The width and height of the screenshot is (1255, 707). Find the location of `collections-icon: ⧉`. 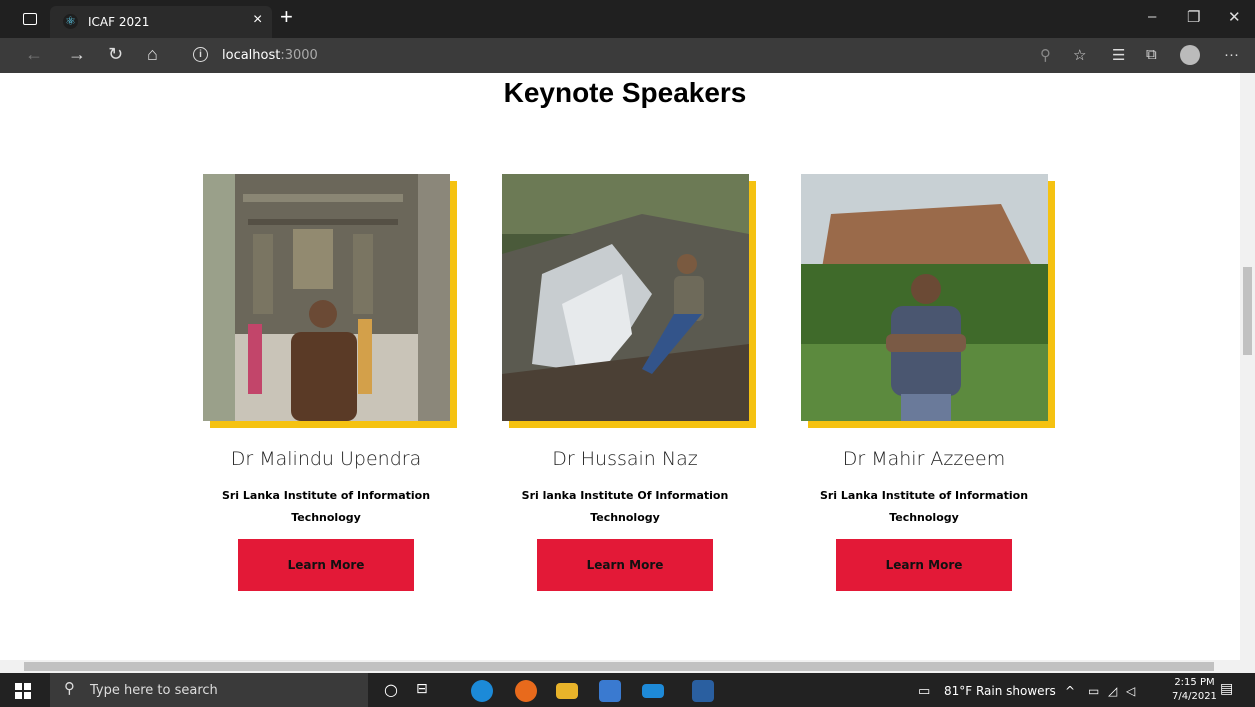

collections-icon: ⧉ is located at coordinates (1151, 54).